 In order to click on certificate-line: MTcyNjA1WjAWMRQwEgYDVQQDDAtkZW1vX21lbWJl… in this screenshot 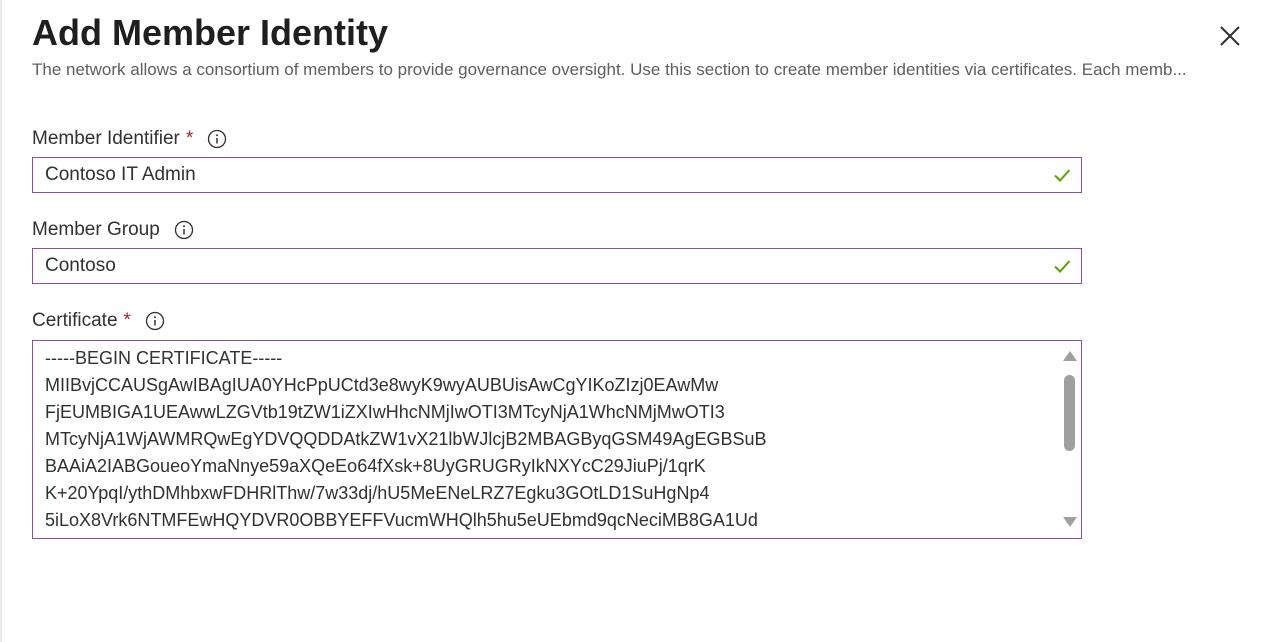, I will do `click(406, 439)`.